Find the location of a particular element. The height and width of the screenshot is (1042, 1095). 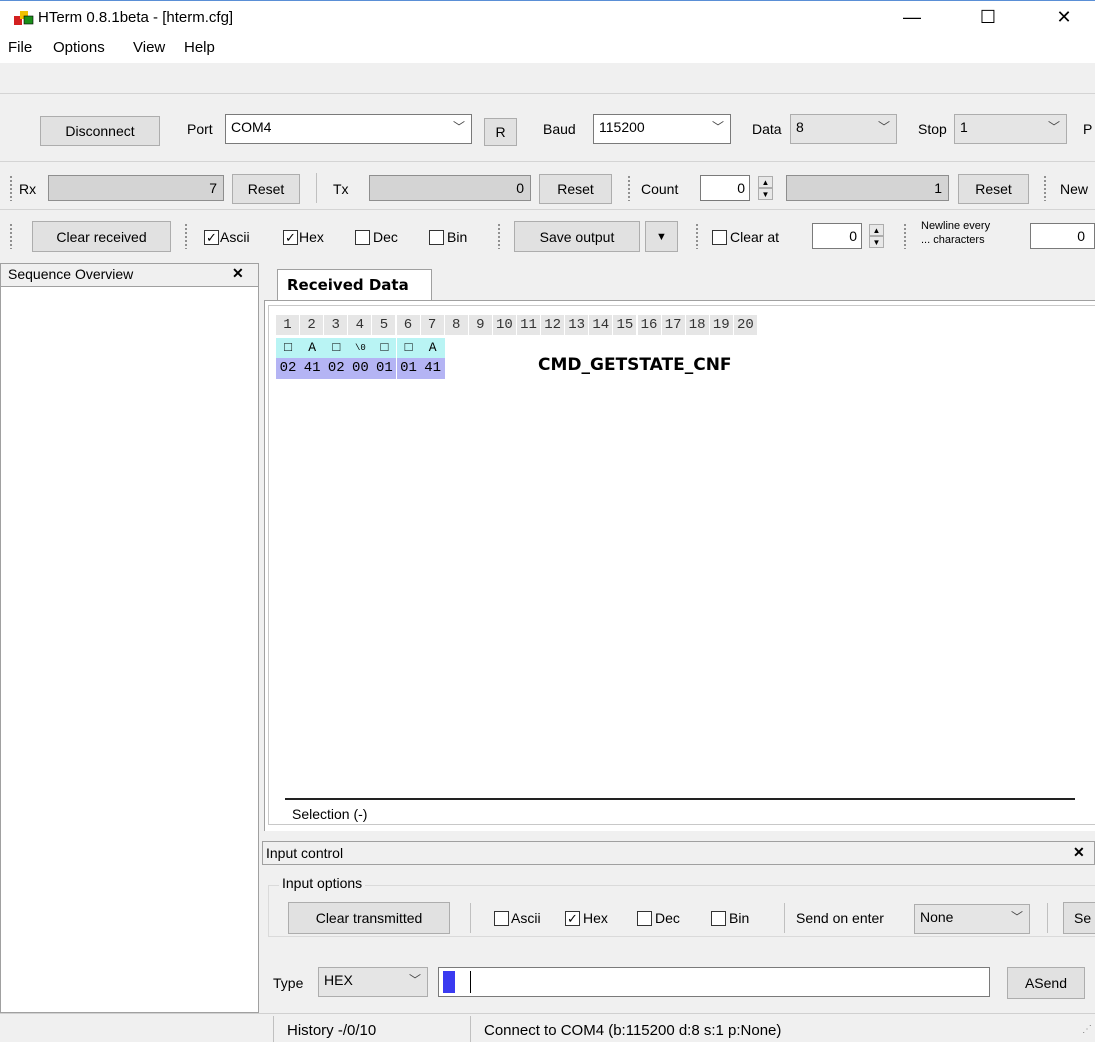

clear-at-input: 0 is located at coordinates (837, 236).